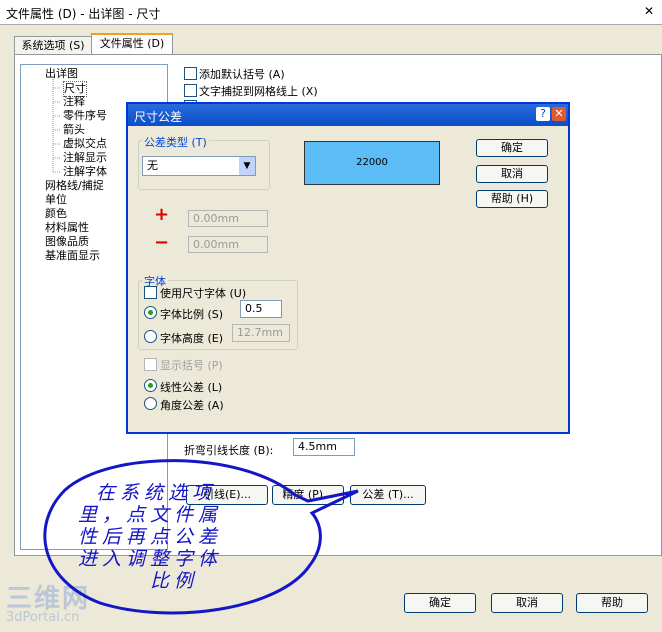  I want to click on dialog-cancel-button: 取消, so click(512, 174).